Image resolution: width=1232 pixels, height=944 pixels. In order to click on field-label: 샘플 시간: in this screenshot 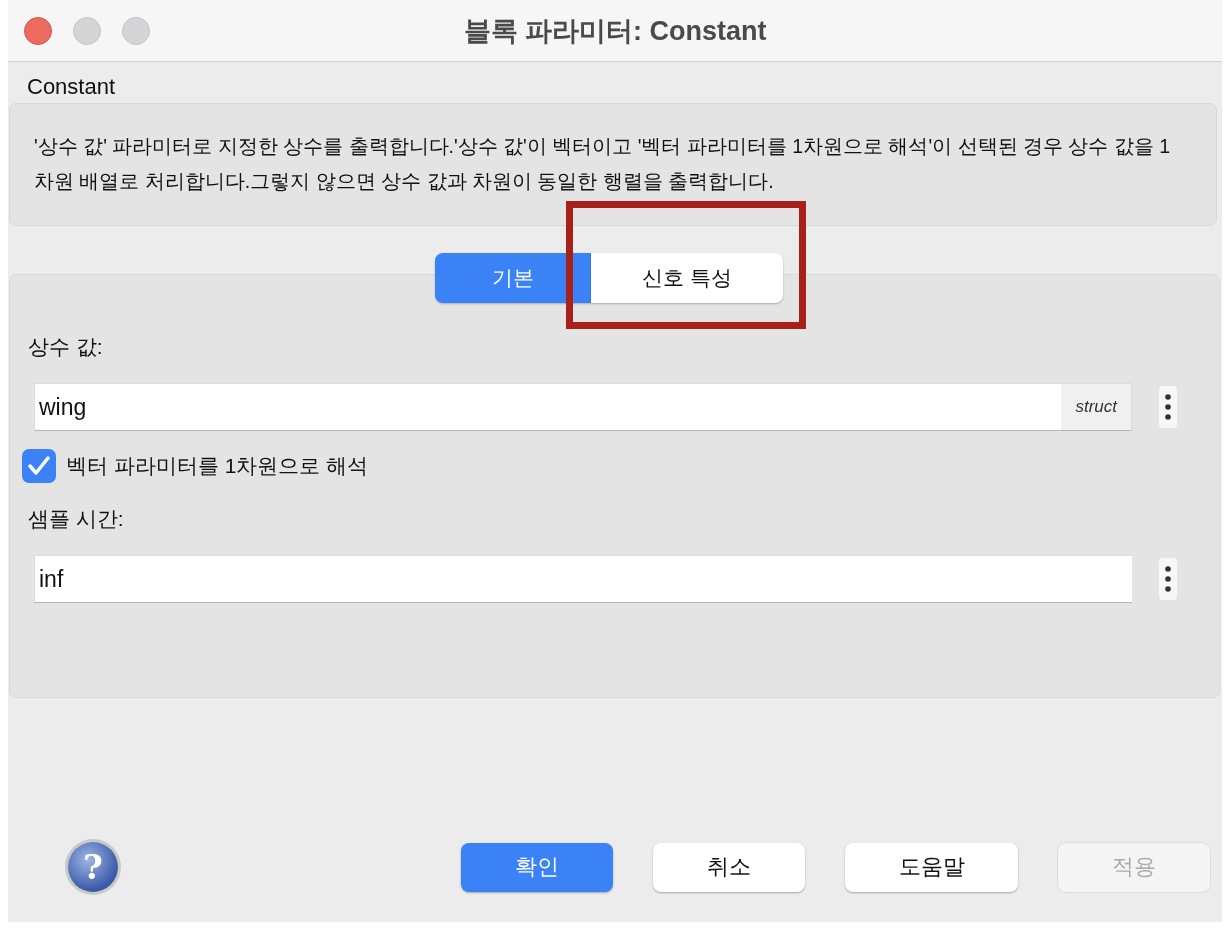, I will do `click(76, 519)`.